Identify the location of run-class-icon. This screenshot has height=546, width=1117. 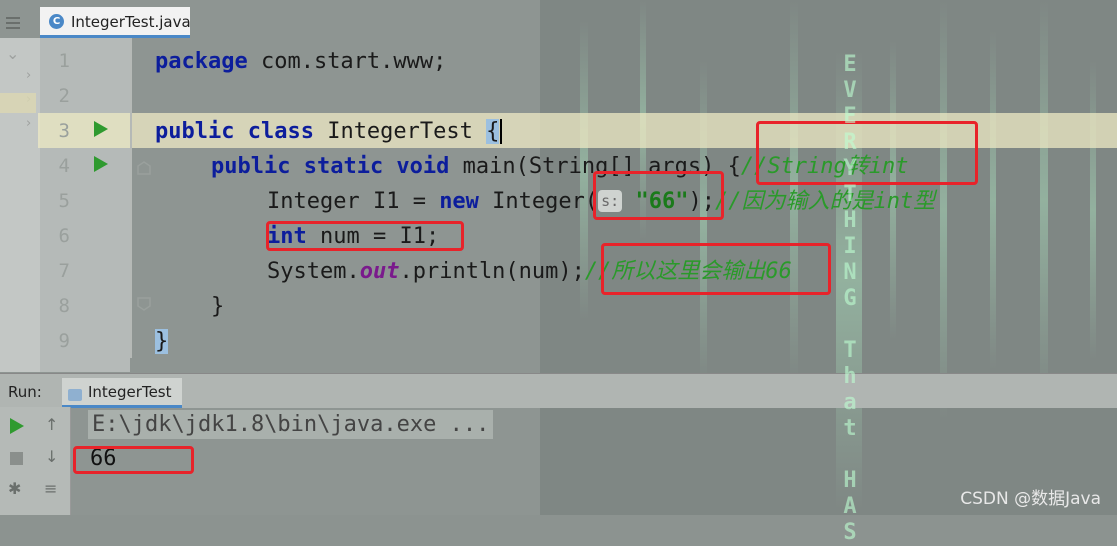
(101, 131).